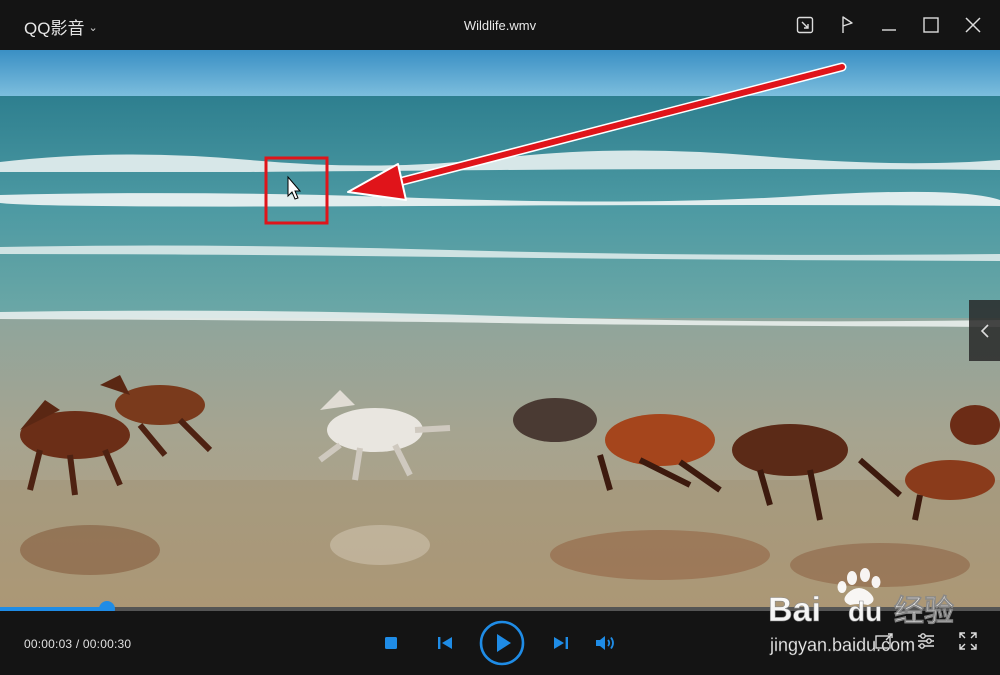  I want to click on skip-next-icon, so click(561, 643).